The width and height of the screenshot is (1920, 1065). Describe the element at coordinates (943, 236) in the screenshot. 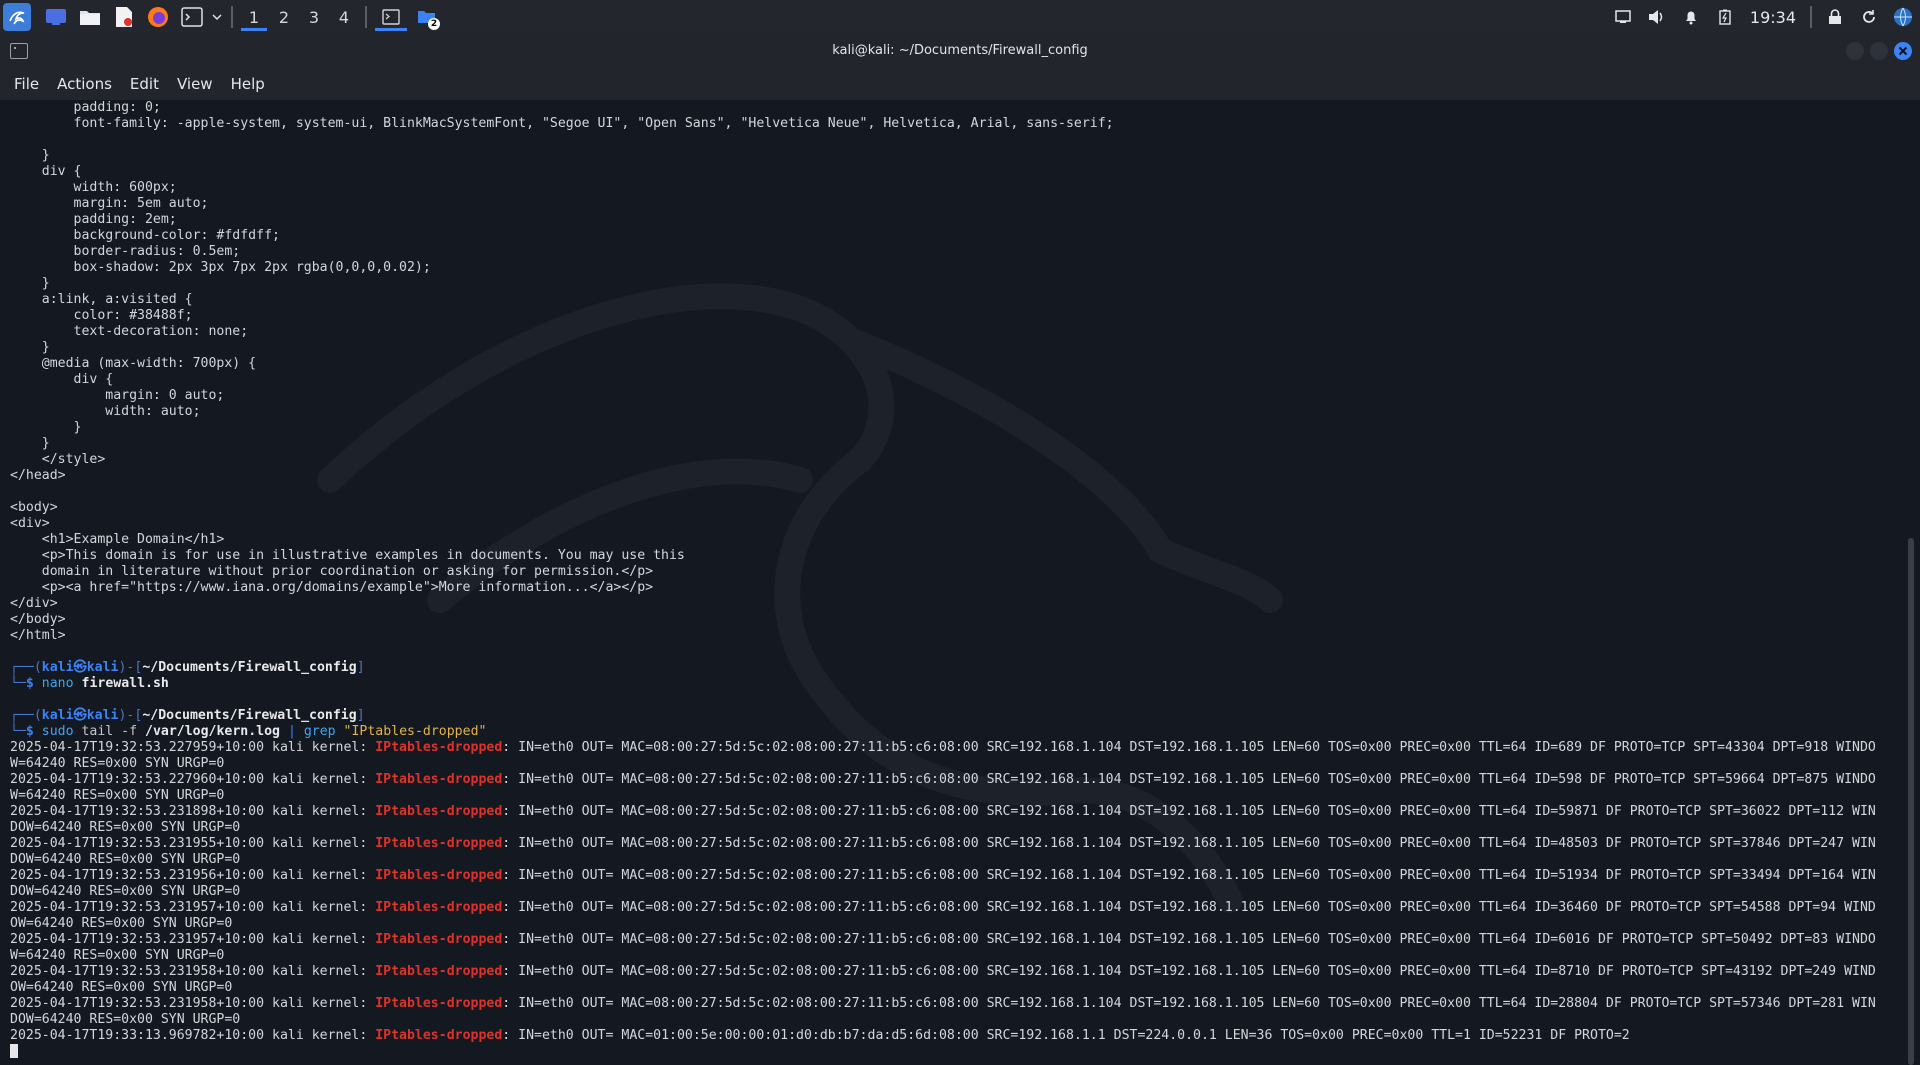

I see `terminal-line: background-color: #fdfdff;` at that location.